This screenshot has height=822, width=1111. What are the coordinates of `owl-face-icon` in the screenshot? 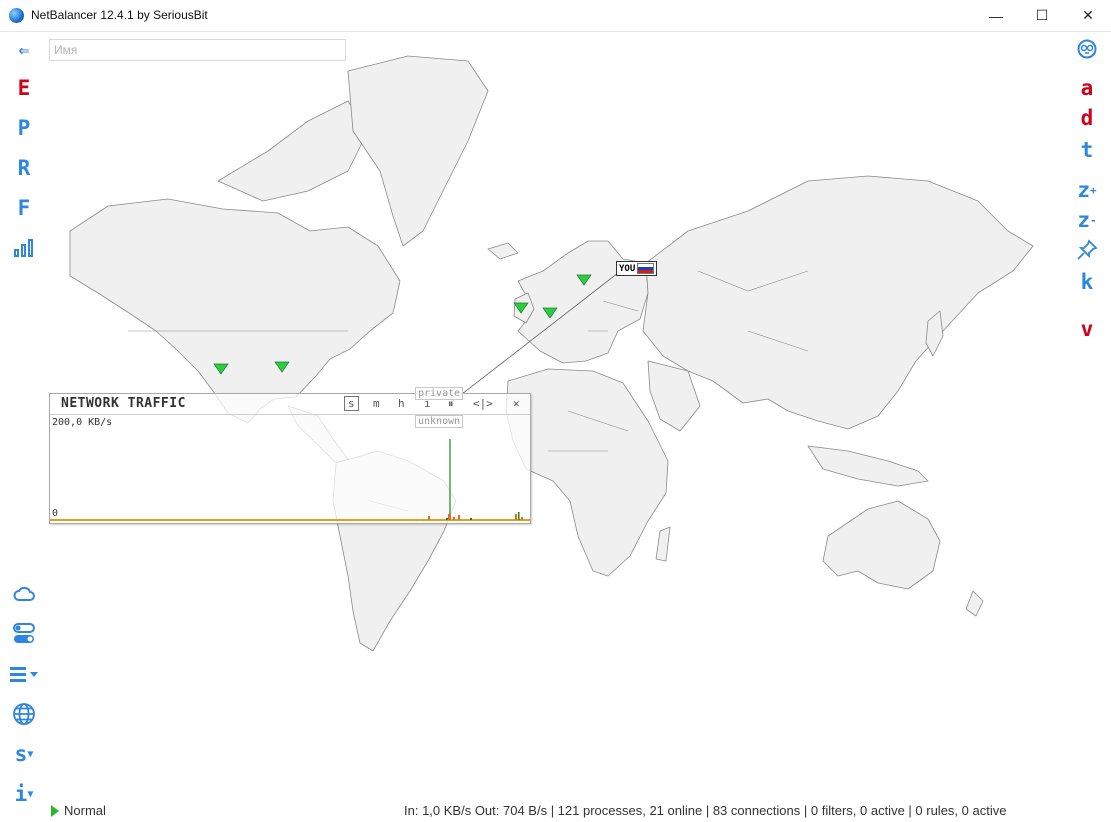 It's located at (1087, 49).